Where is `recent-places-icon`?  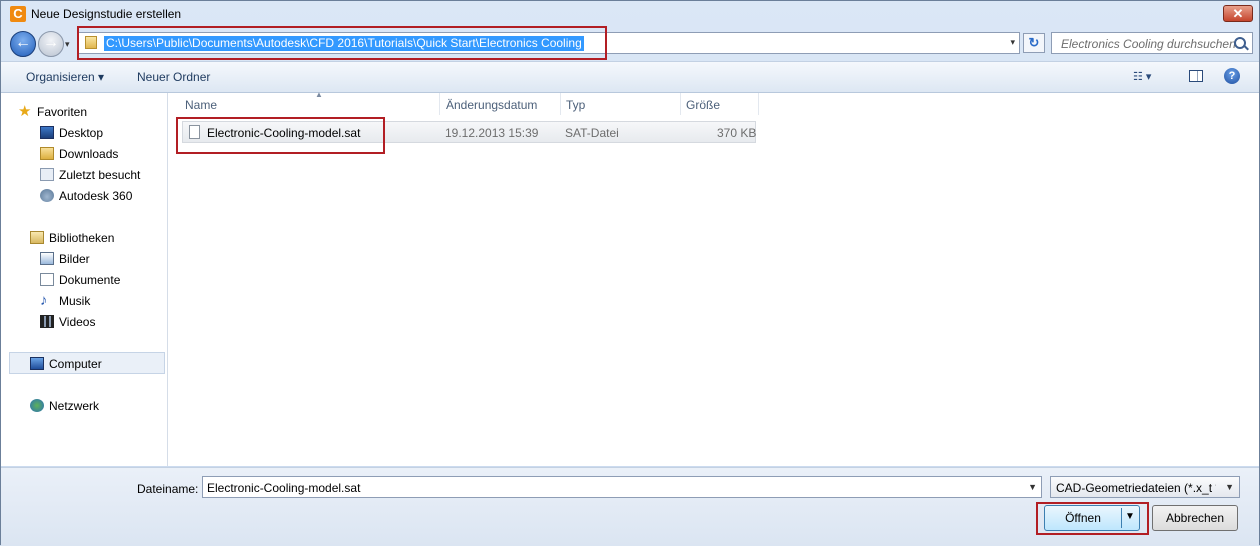 recent-places-icon is located at coordinates (47, 174).